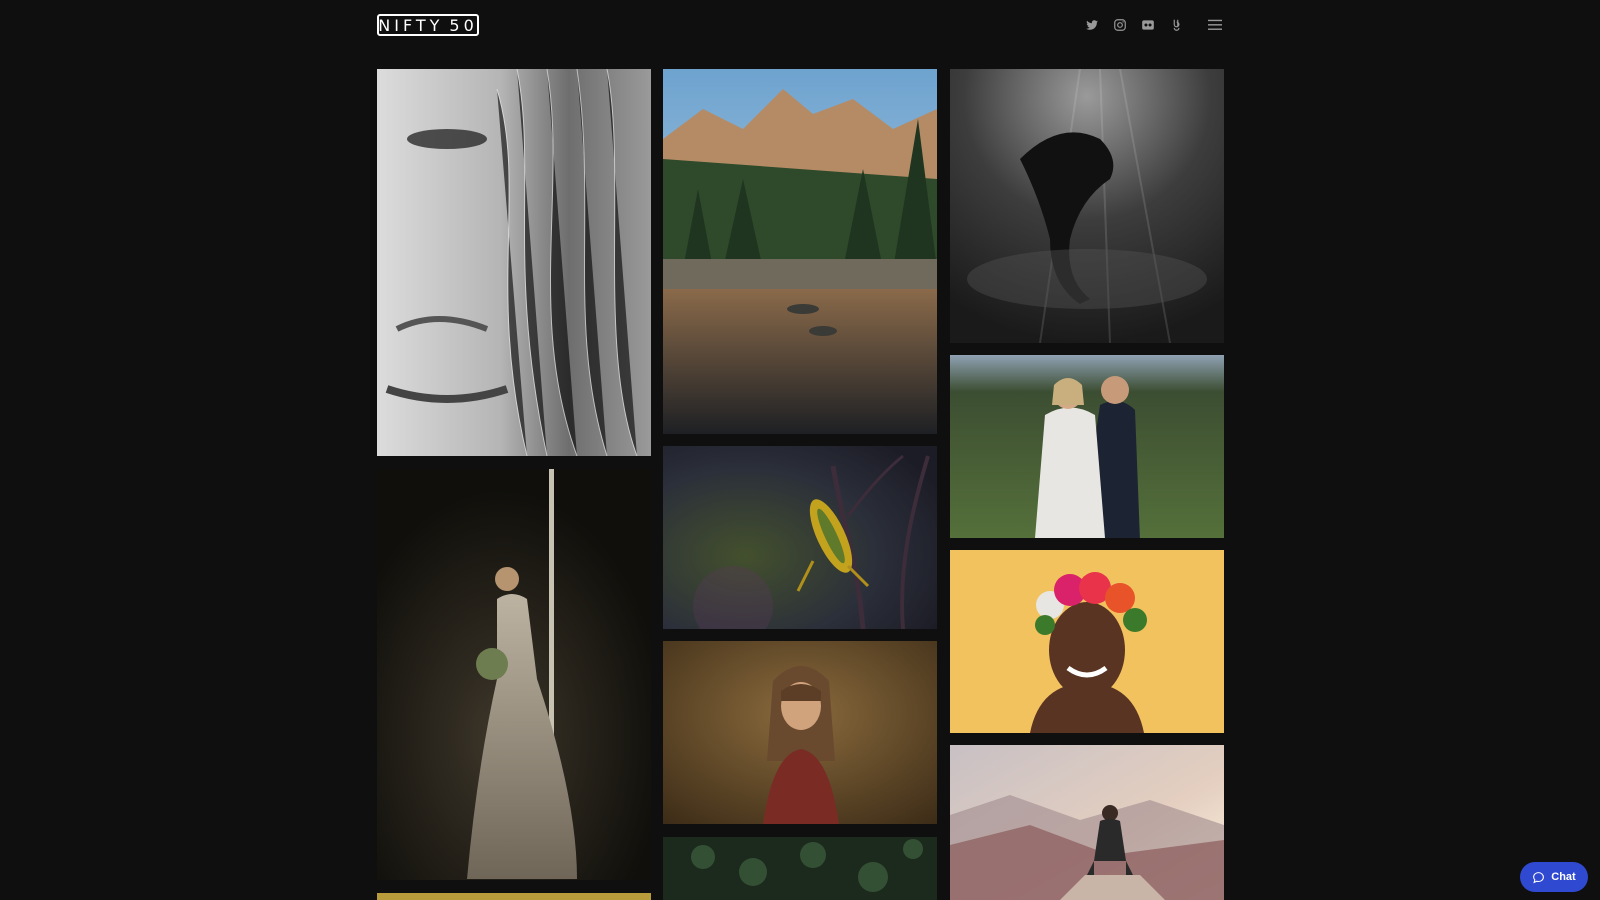  I want to click on gallery-photo-yellow-partial, so click(514, 896).